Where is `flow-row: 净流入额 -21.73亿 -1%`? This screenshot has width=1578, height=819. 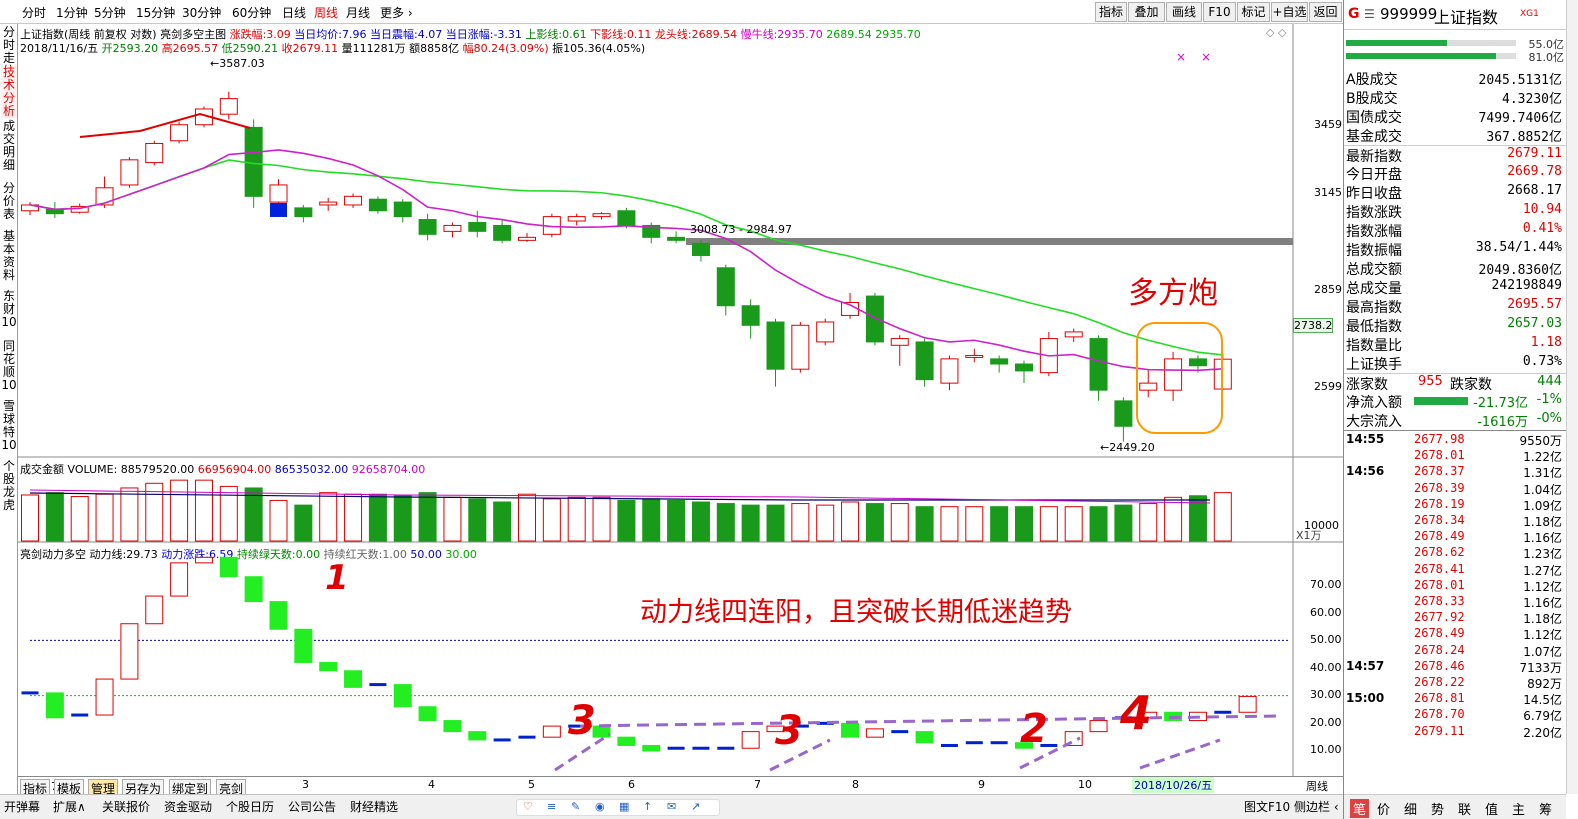 flow-row: 净流入额 -21.73亿 -1% is located at coordinates (1455, 401).